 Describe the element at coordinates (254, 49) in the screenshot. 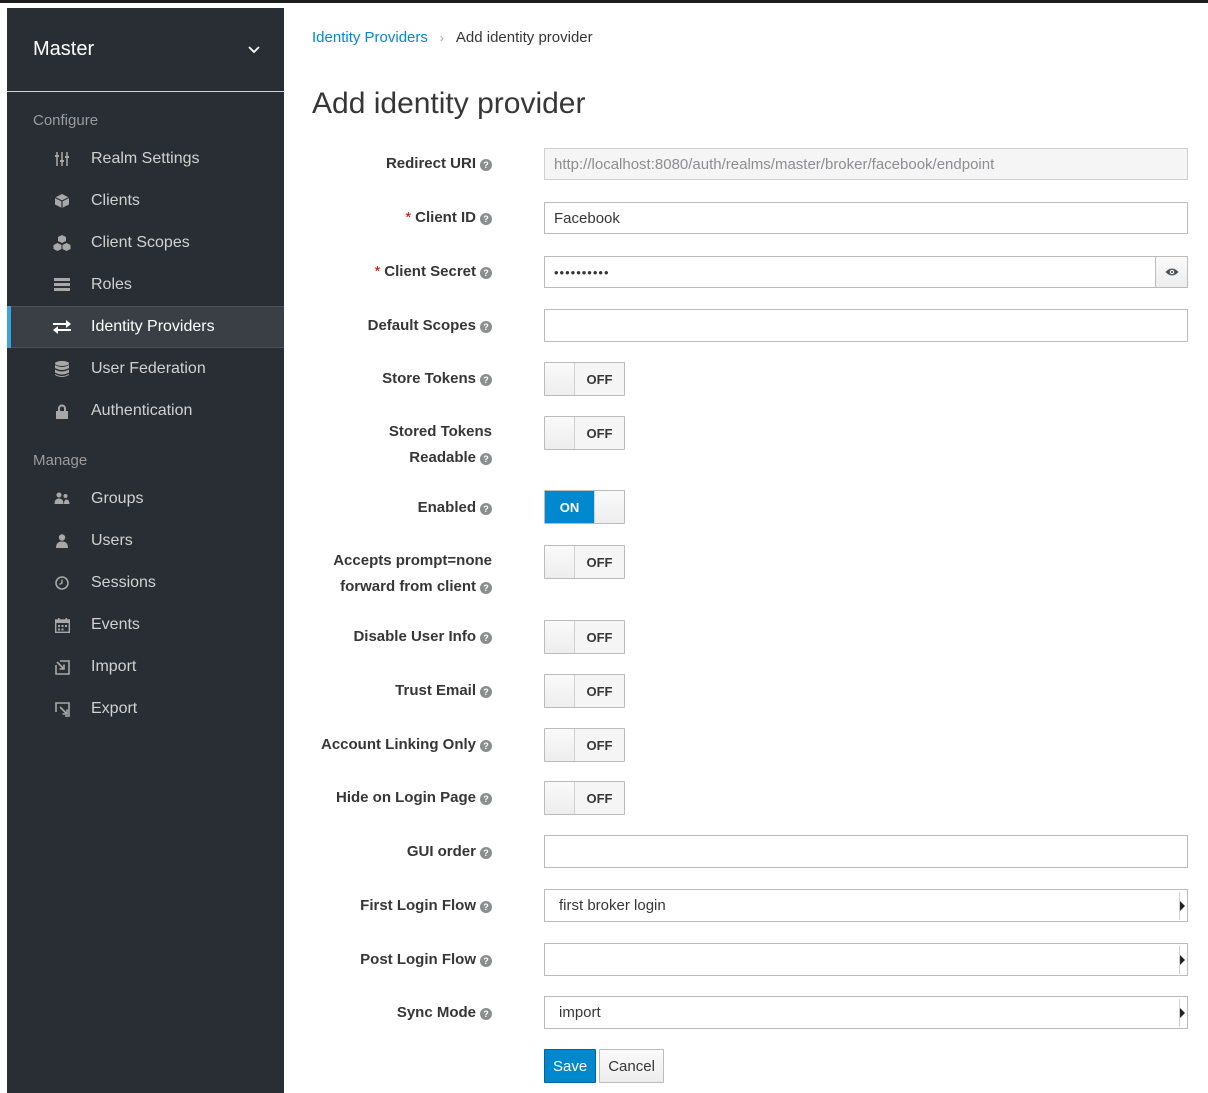

I see `chevron-down-icon` at that location.